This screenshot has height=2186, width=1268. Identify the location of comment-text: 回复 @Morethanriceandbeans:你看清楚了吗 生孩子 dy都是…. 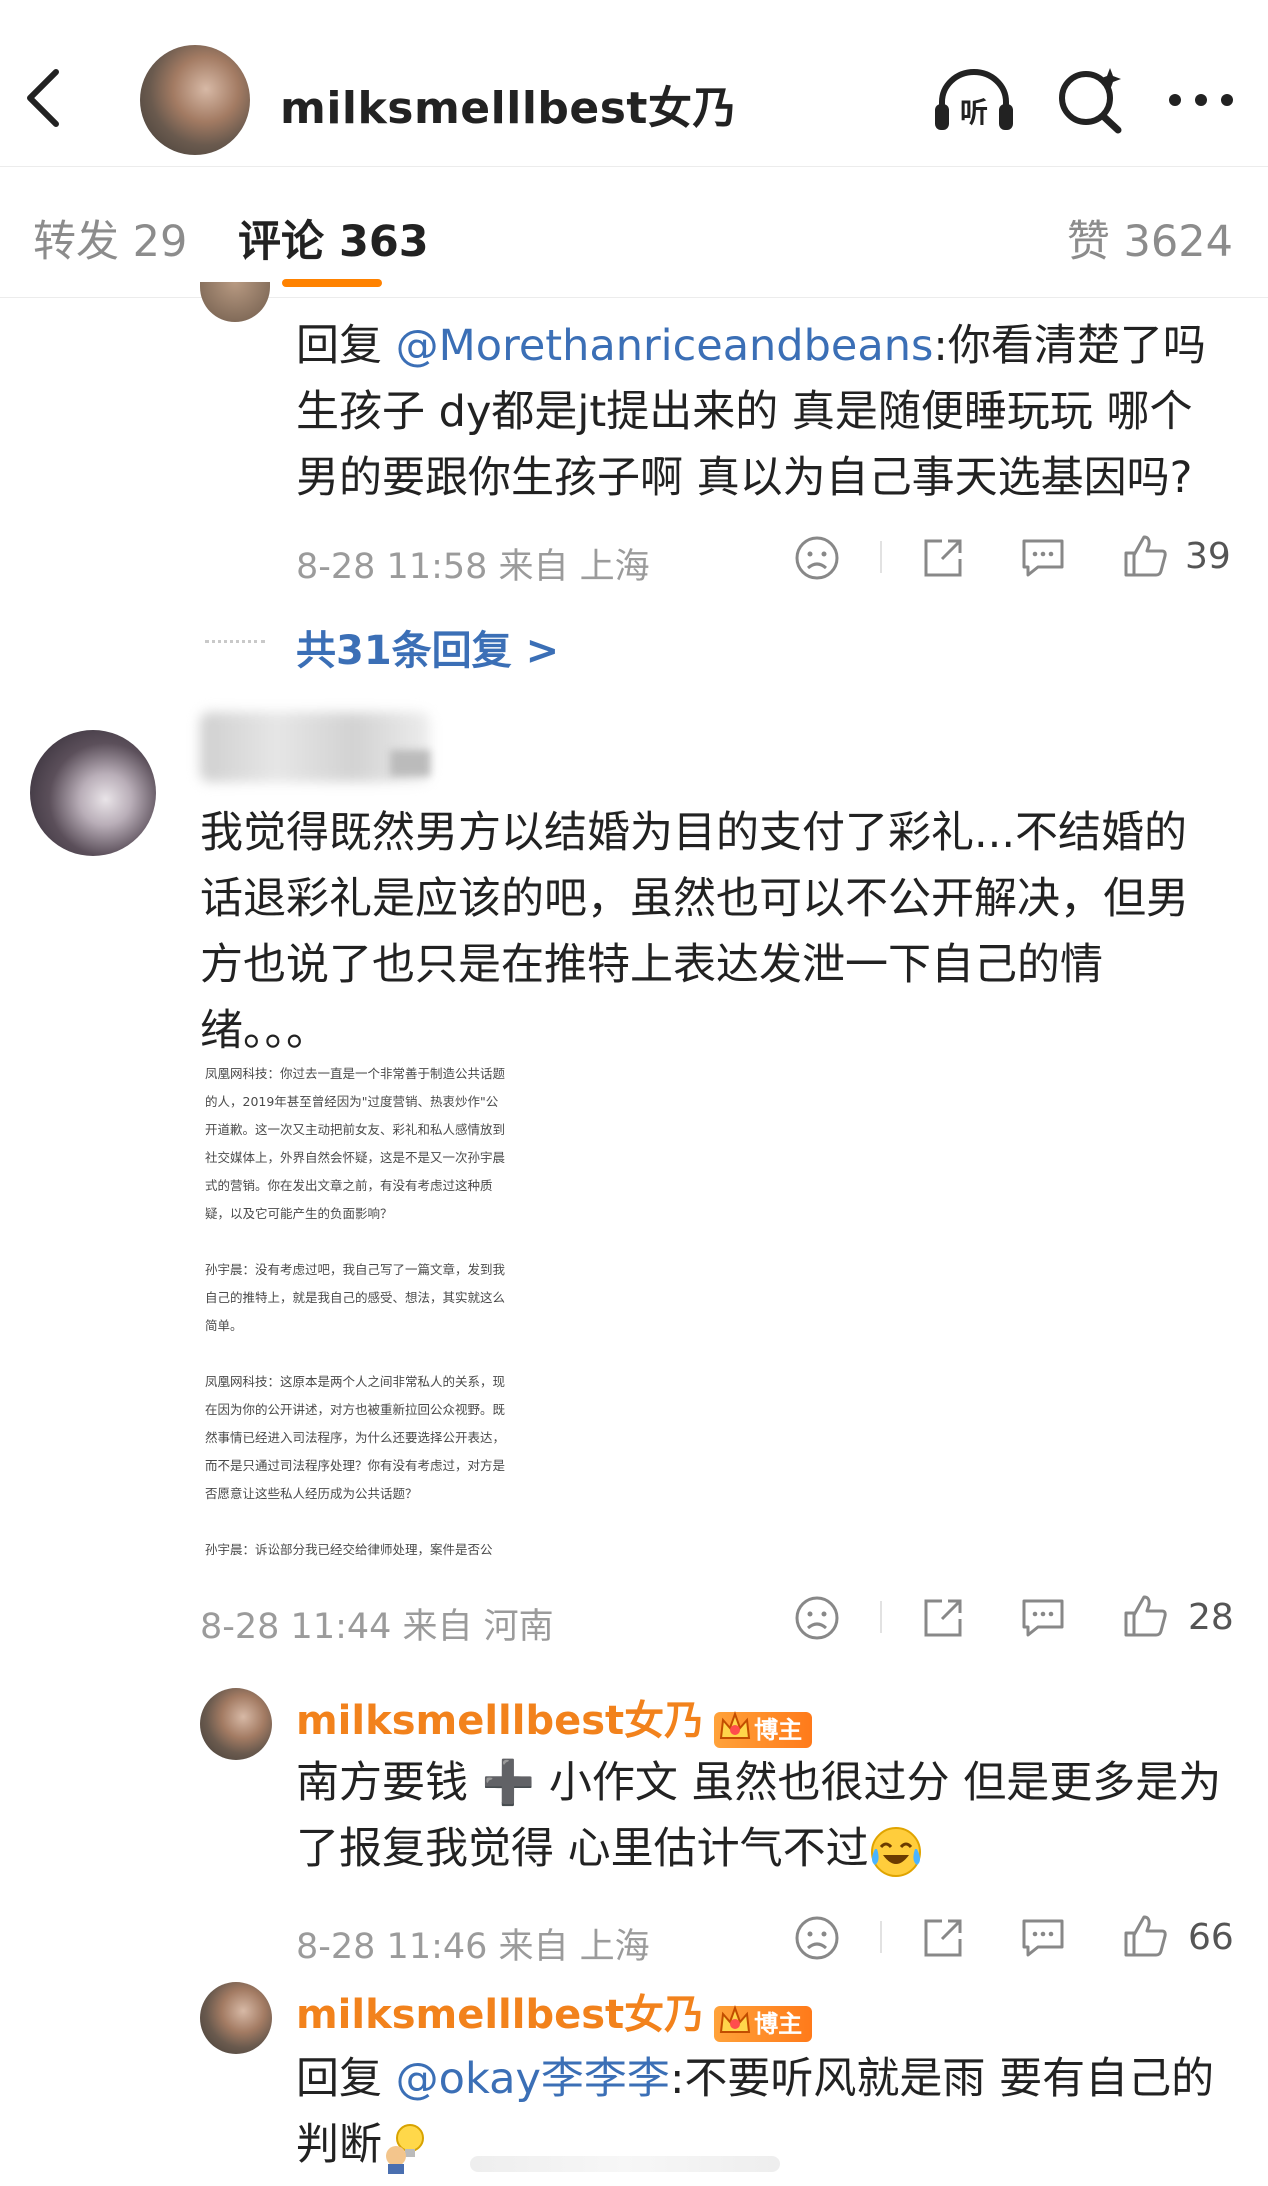
(751, 412).